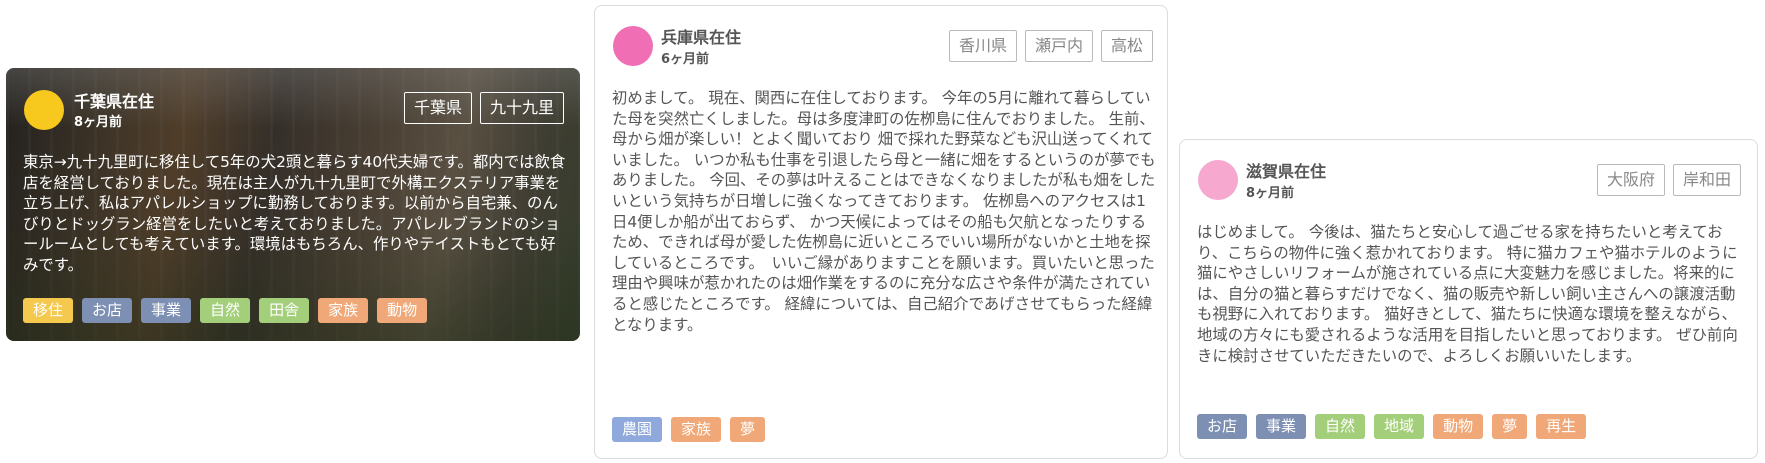 This screenshot has width=1765, height=463. What do you see at coordinates (114, 101) in the screenshot?
I see `user-location: 千葉県在住` at bounding box center [114, 101].